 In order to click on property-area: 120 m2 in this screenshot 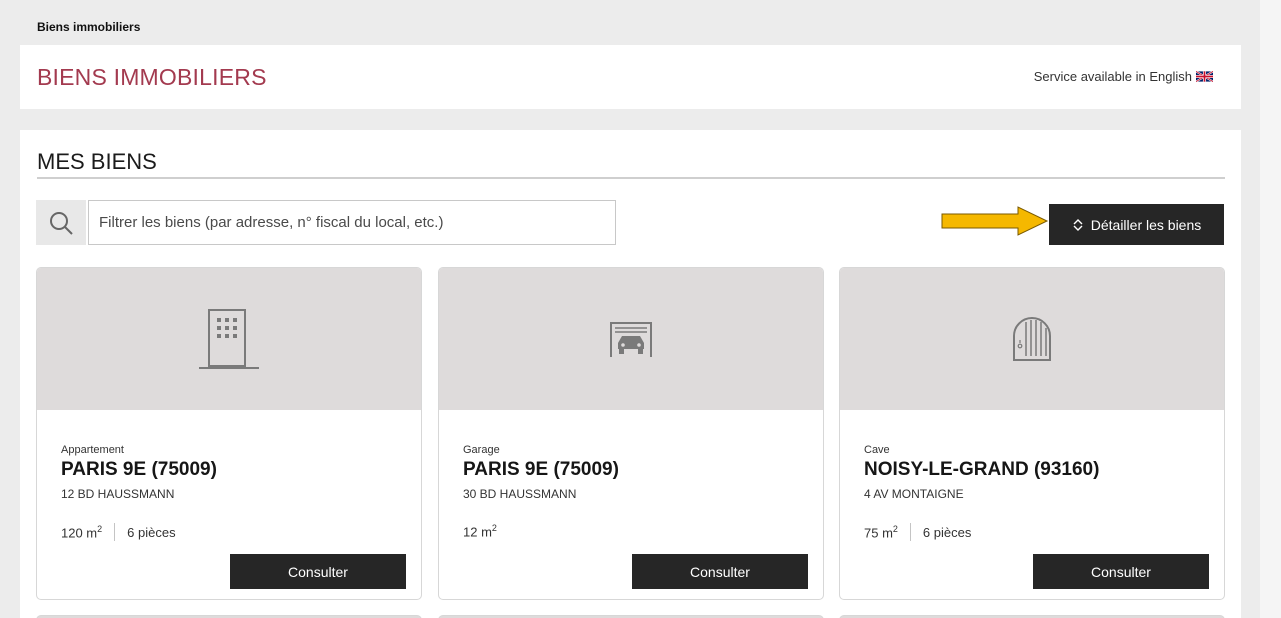, I will do `click(82, 532)`.